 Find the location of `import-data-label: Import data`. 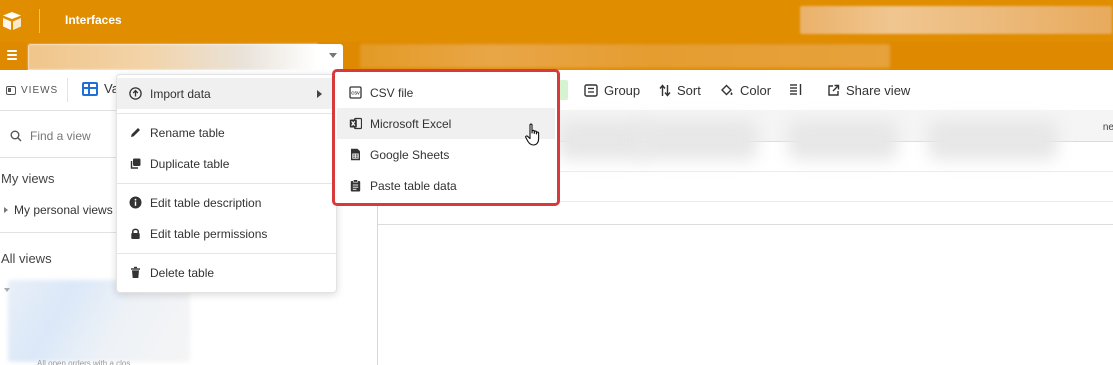

import-data-label: Import data is located at coordinates (180, 94).